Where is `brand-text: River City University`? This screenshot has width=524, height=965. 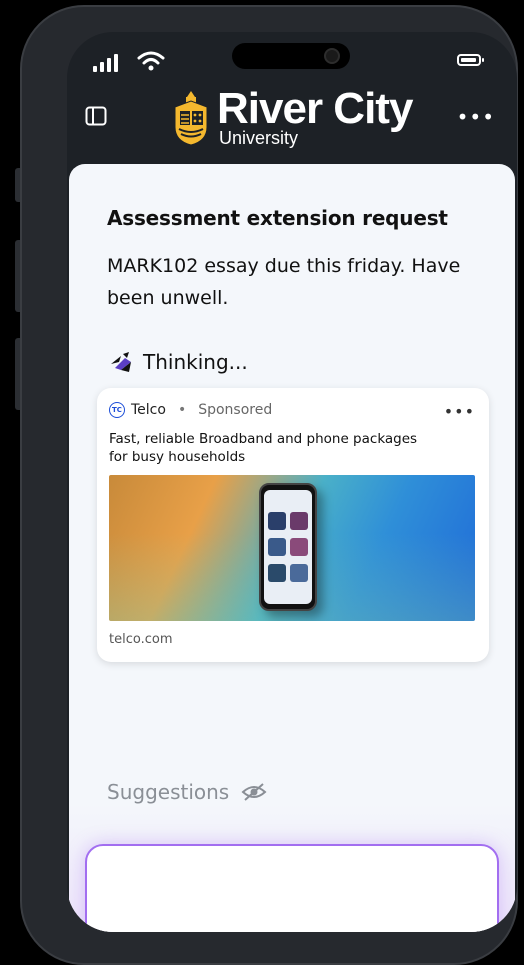
brand-text: River City University is located at coordinates (322, 117).